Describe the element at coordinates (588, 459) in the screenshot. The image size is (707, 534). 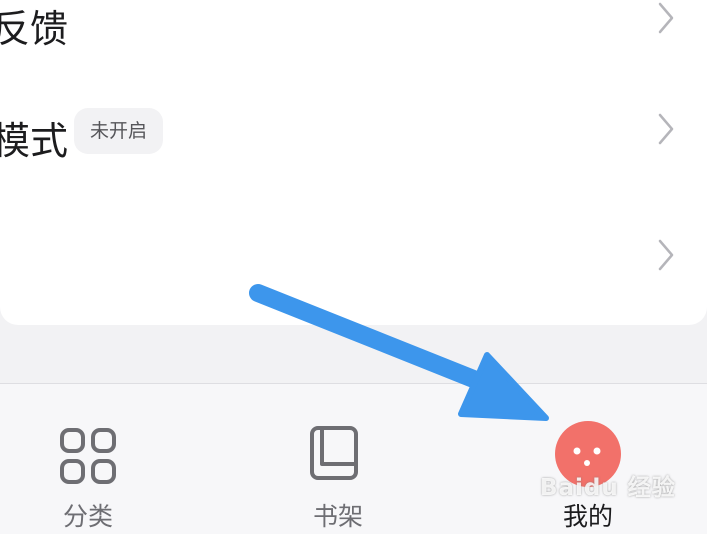
I see `nav-item-mine: 我的` at that location.